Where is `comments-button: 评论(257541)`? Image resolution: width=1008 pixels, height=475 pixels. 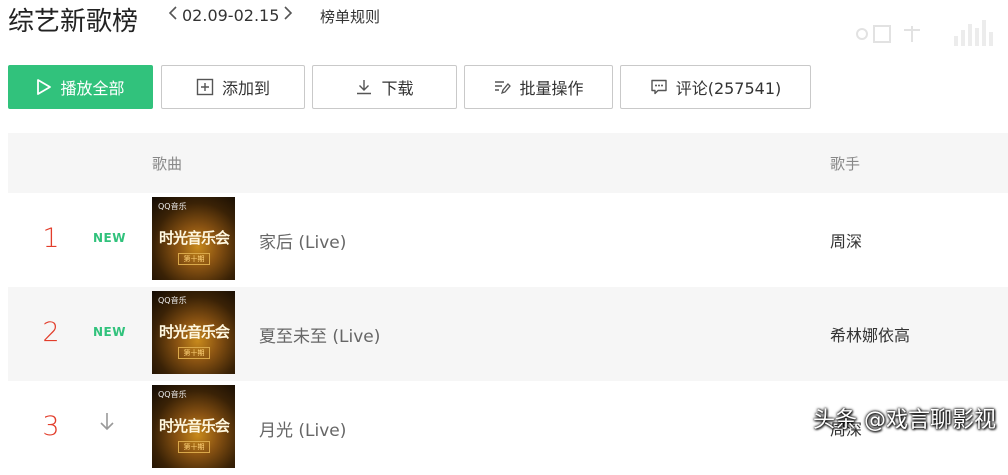
comments-button: 评论(257541) is located at coordinates (715, 87).